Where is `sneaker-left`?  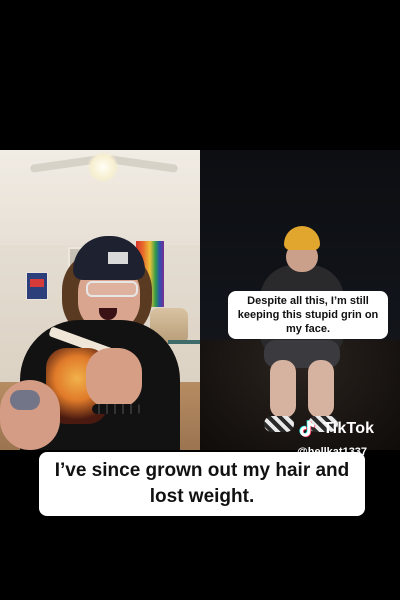
sneaker-left is located at coordinates (279, 424).